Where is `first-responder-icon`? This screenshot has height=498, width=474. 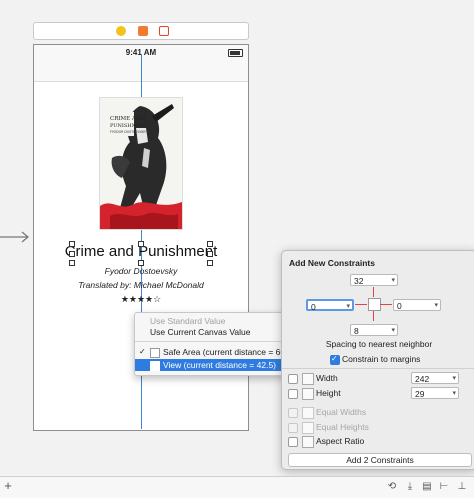
first-responder-icon is located at coordinates (143, 31).